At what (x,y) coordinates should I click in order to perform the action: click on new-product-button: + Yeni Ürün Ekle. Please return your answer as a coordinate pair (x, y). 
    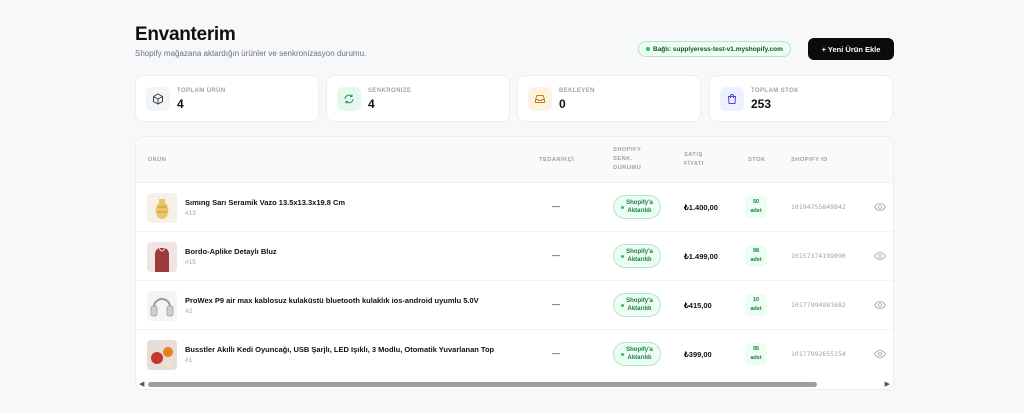
    Looking at the image, I should click on (851, 49).